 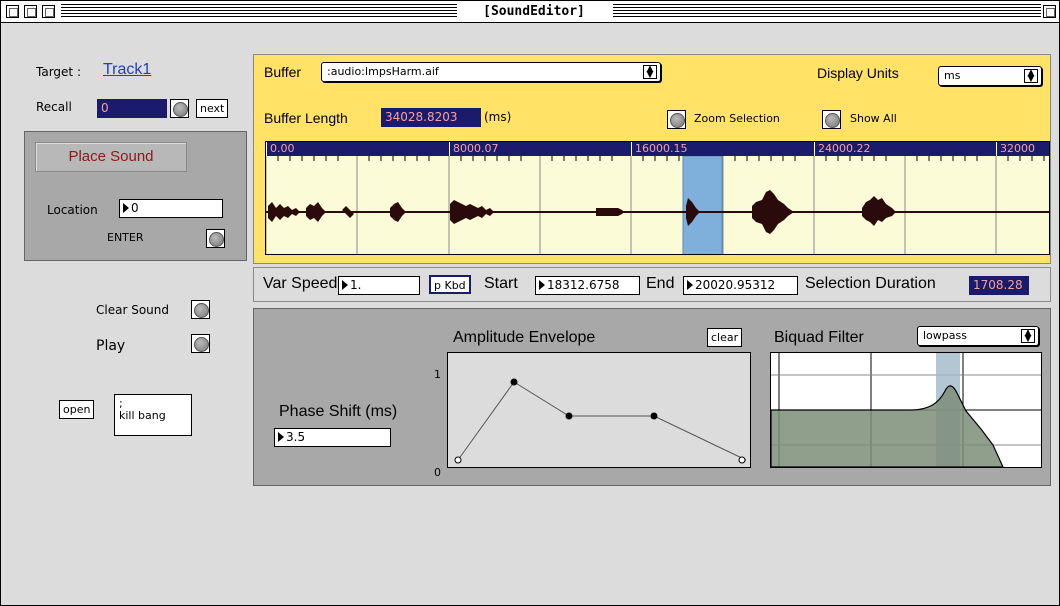 What do you see at coordinates (725, 337) in the screenshot?
I see `clear-envelope-button: clear` at bounding box center [725, 337].